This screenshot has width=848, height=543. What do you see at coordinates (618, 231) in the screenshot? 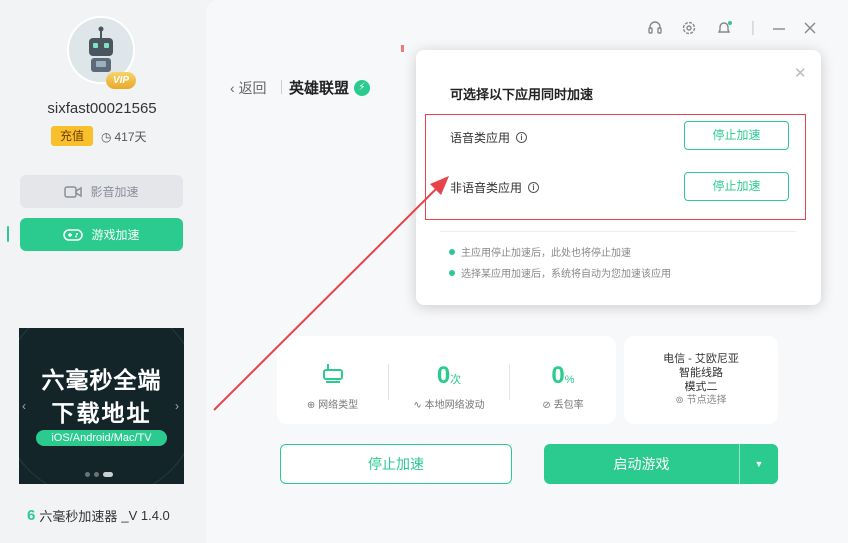
I see `popup-divider` at bounding box center [618, 231].